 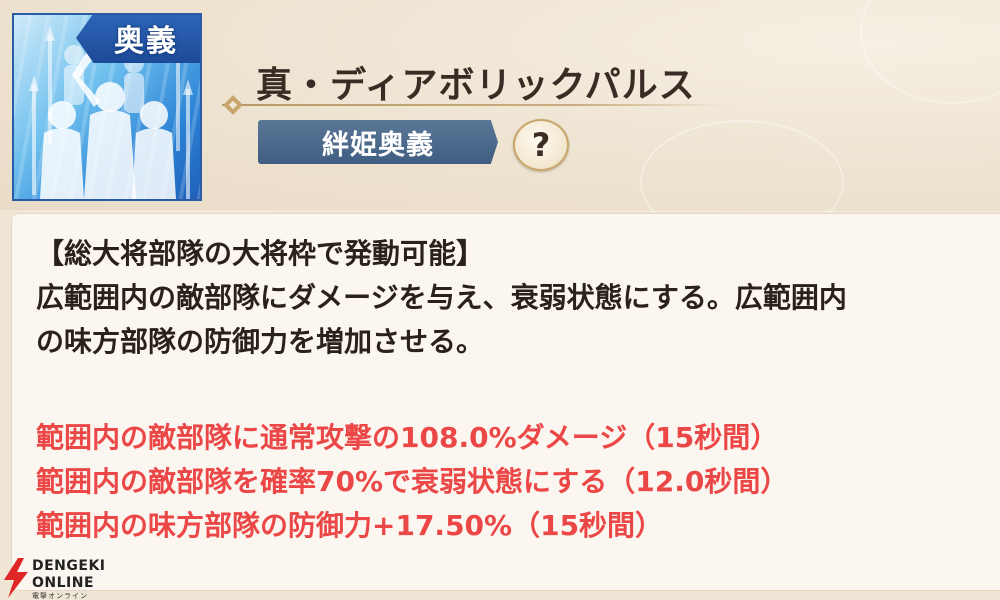 What do you see at coordinates (260, 253) in the screenshot?
I see `description-line: 【総大将部隊の大将枠で発動可能】` at bounding box center [260, 253].